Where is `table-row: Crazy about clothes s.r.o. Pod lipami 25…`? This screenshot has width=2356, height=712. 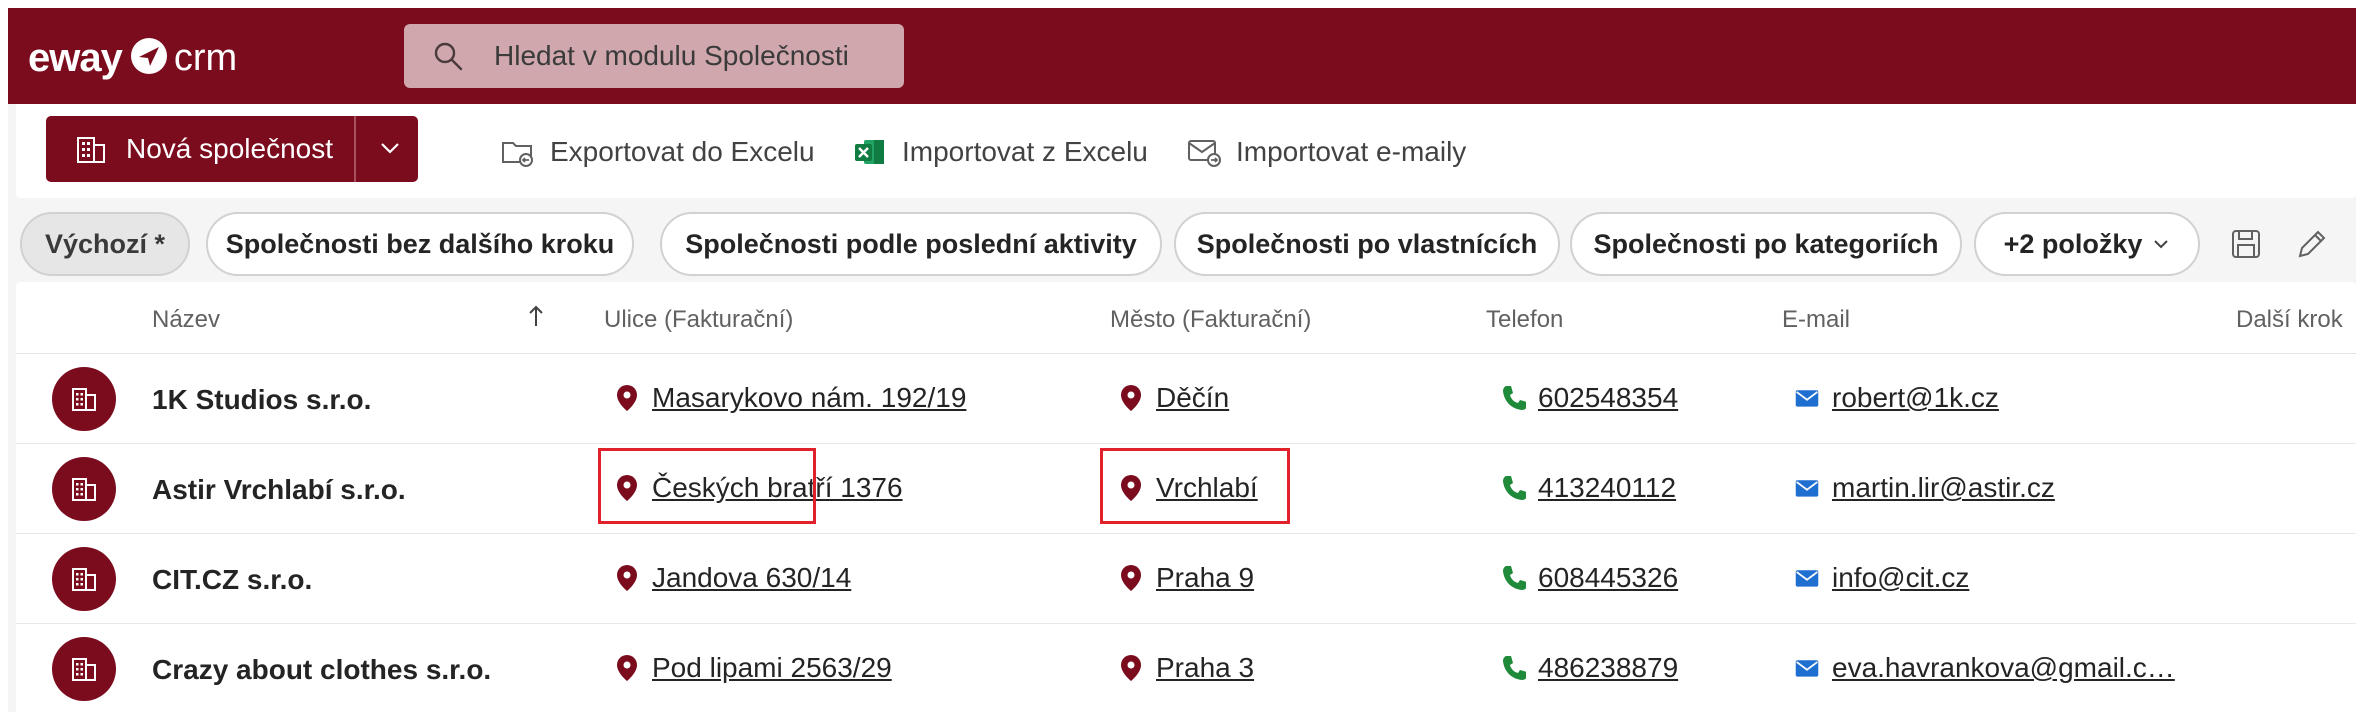 table-row: Crazy about clothes s.r.o. Pod lipami 25… is located at coordinates (1186, 668).